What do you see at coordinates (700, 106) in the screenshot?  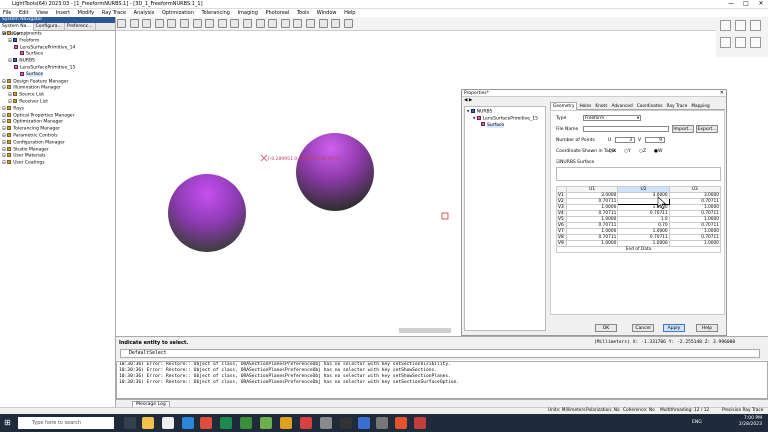 I see `tab-mapping: Mapping` at bounding box center [700, 106].